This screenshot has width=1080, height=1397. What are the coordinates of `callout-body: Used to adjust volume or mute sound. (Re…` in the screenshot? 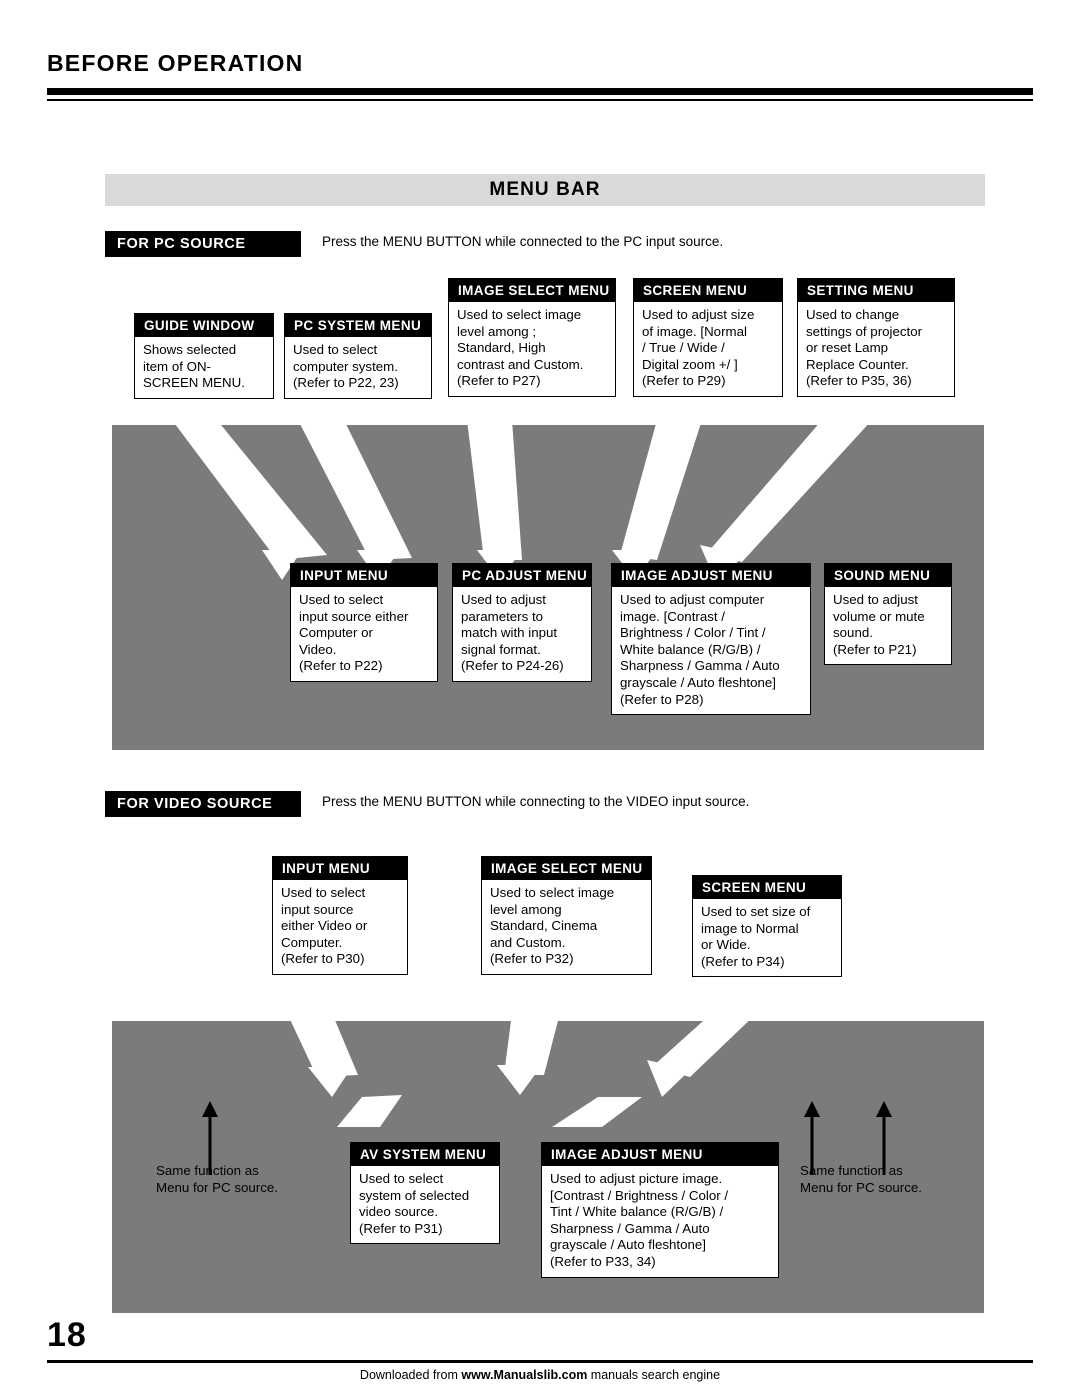 It's located at (879, 624).